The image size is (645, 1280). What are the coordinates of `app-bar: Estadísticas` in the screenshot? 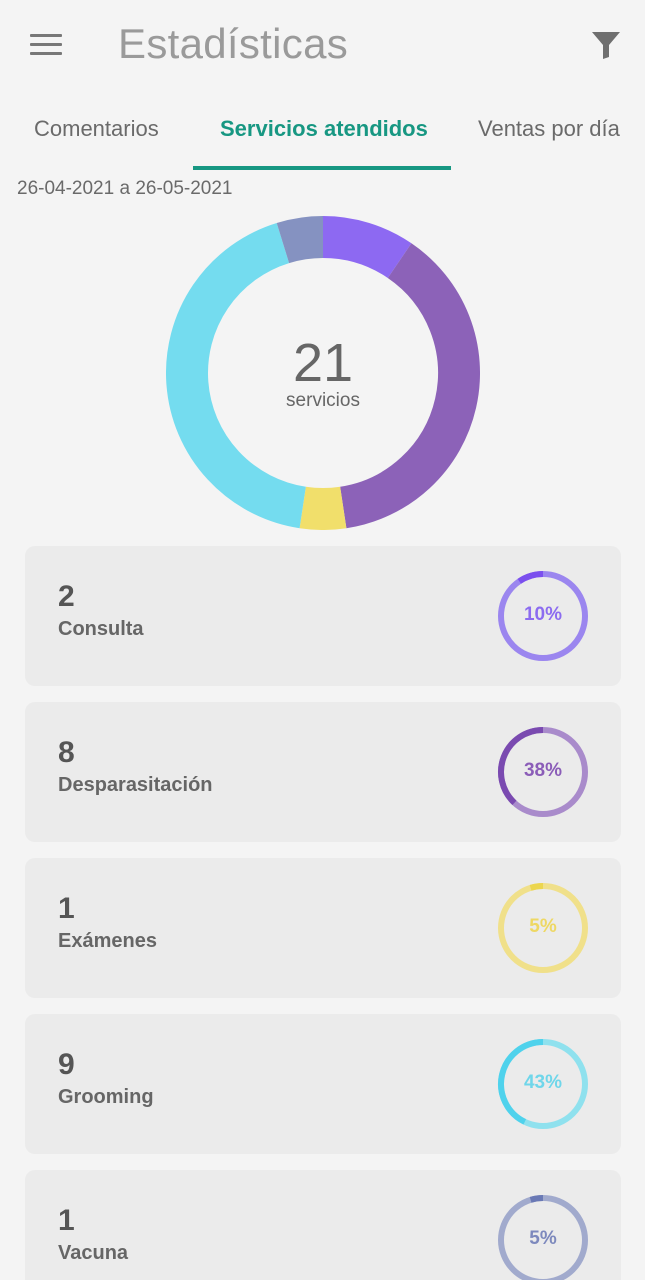 It's located at (322, 46).